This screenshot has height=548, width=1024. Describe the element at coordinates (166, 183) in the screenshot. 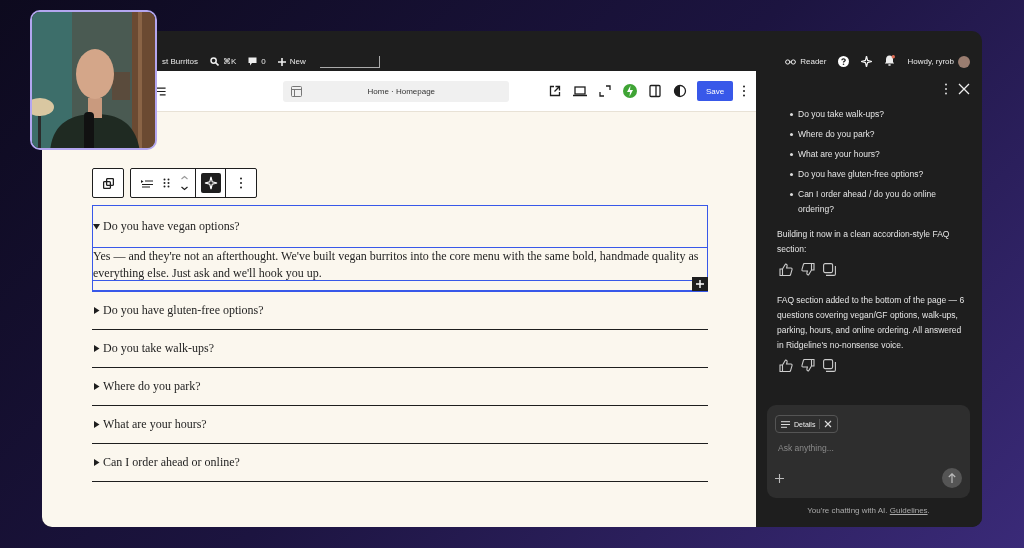

I see `drag-handle-icon` at that location.